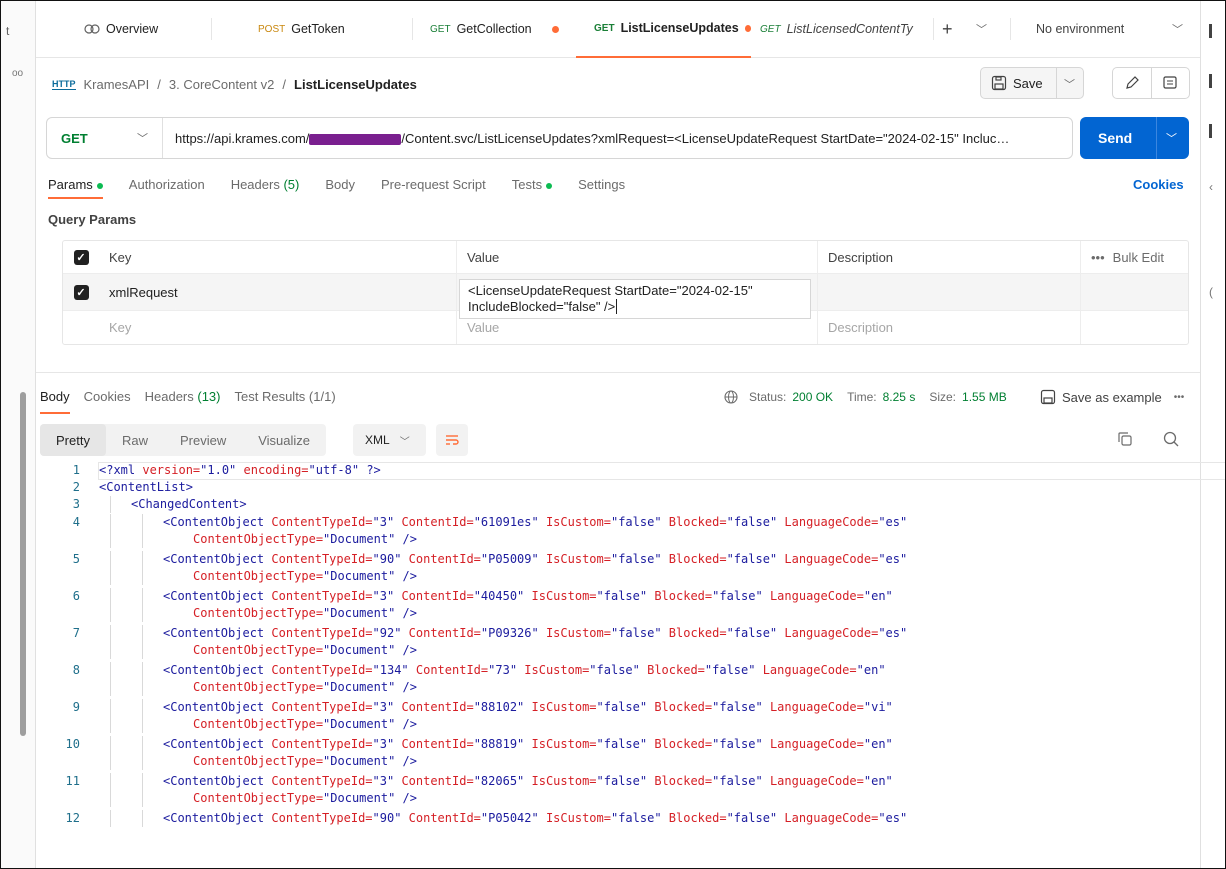 Image resolution: width=1226 pixels, height=869 pixels. Describe the element at coordinates (203, 440) in the screenshot. I see `view-preview: Preview` at that location.